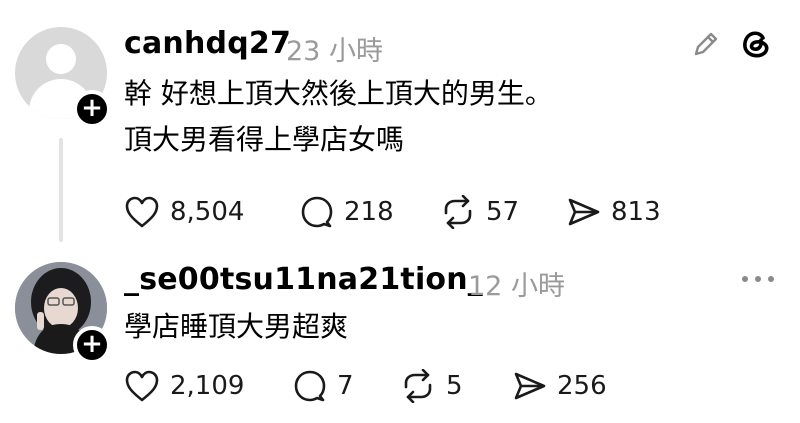 Image resolution: width=800 pixels, height=423 pixels. I want to click on avatar-head, so click(61, 59).